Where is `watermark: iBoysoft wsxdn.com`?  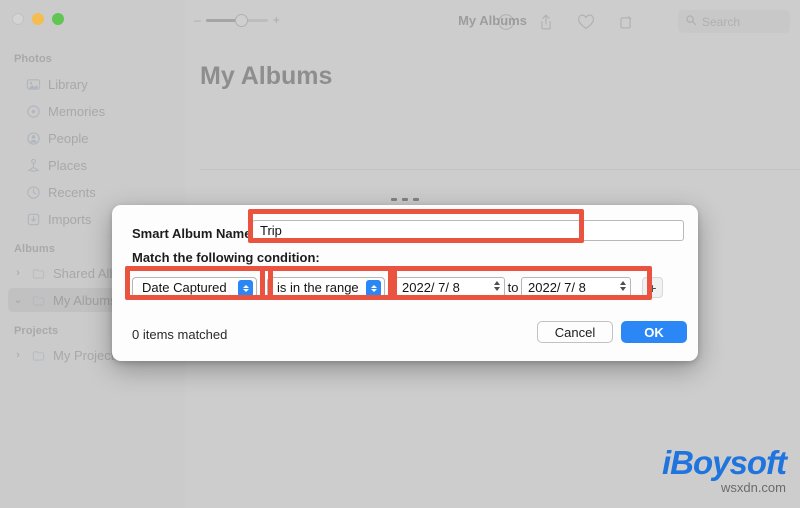 watermark: iBoysoft wsxdn.com is located at coordinates (724, 469).